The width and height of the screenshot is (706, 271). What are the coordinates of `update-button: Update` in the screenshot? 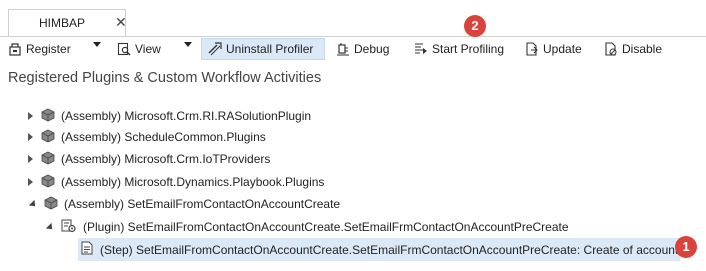 It's located at (553, 49).